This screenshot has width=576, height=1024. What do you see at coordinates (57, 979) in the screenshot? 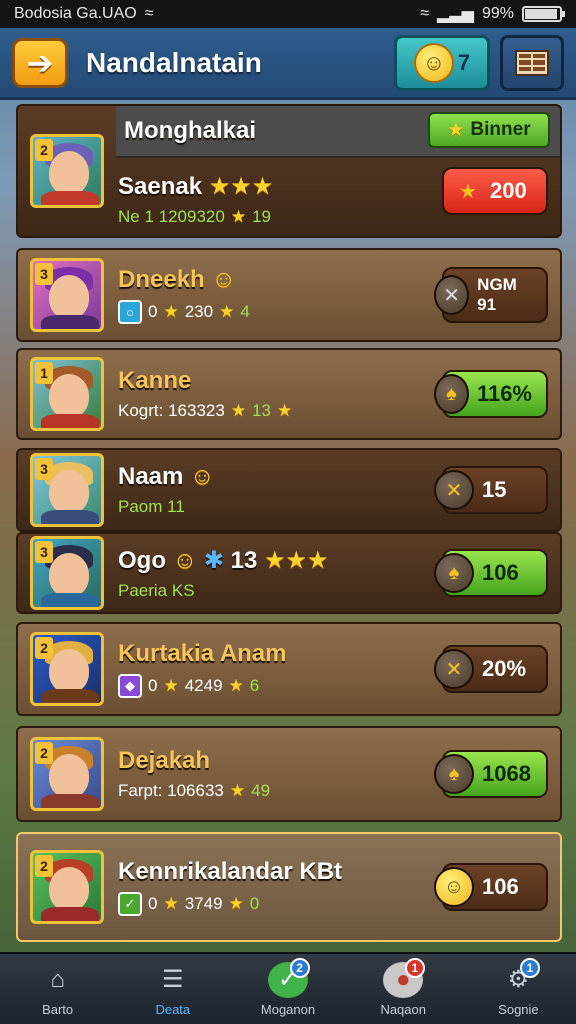
I see `home-icon: ⌂` at bounding box center [57, 979].